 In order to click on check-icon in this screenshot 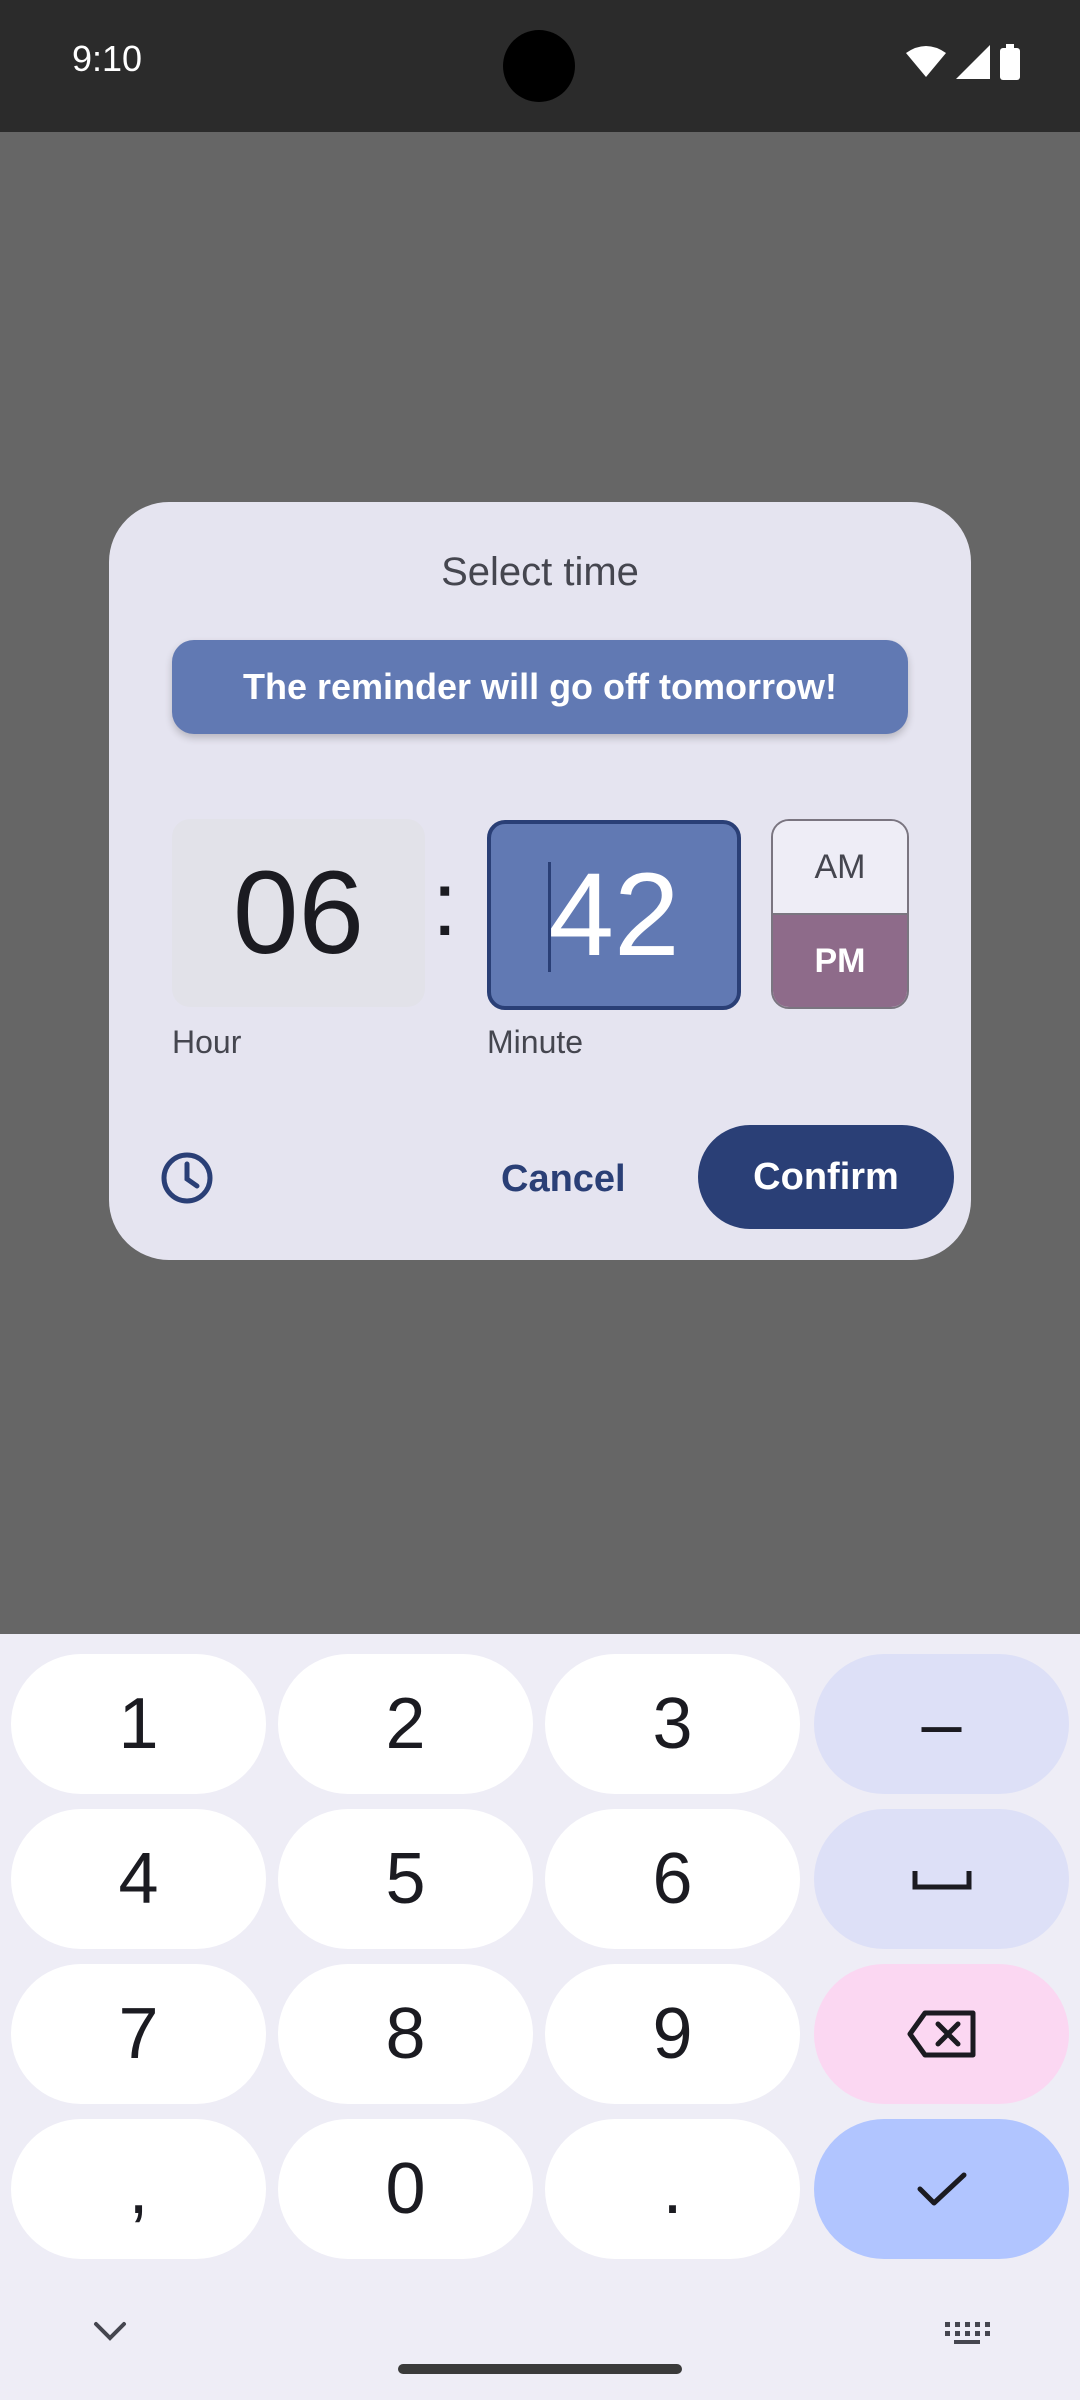, I will do `click(941, 2189)`.